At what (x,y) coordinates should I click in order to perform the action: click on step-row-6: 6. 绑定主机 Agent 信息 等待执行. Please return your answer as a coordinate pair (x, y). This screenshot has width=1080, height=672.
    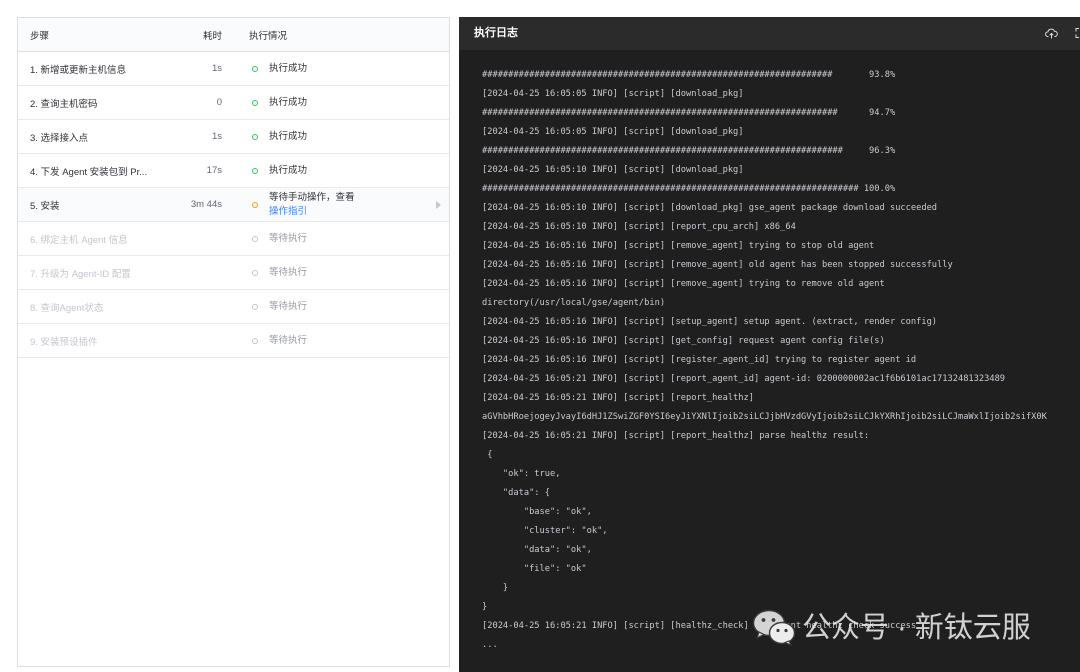
    Looking at the image, I should click on (233, 239).